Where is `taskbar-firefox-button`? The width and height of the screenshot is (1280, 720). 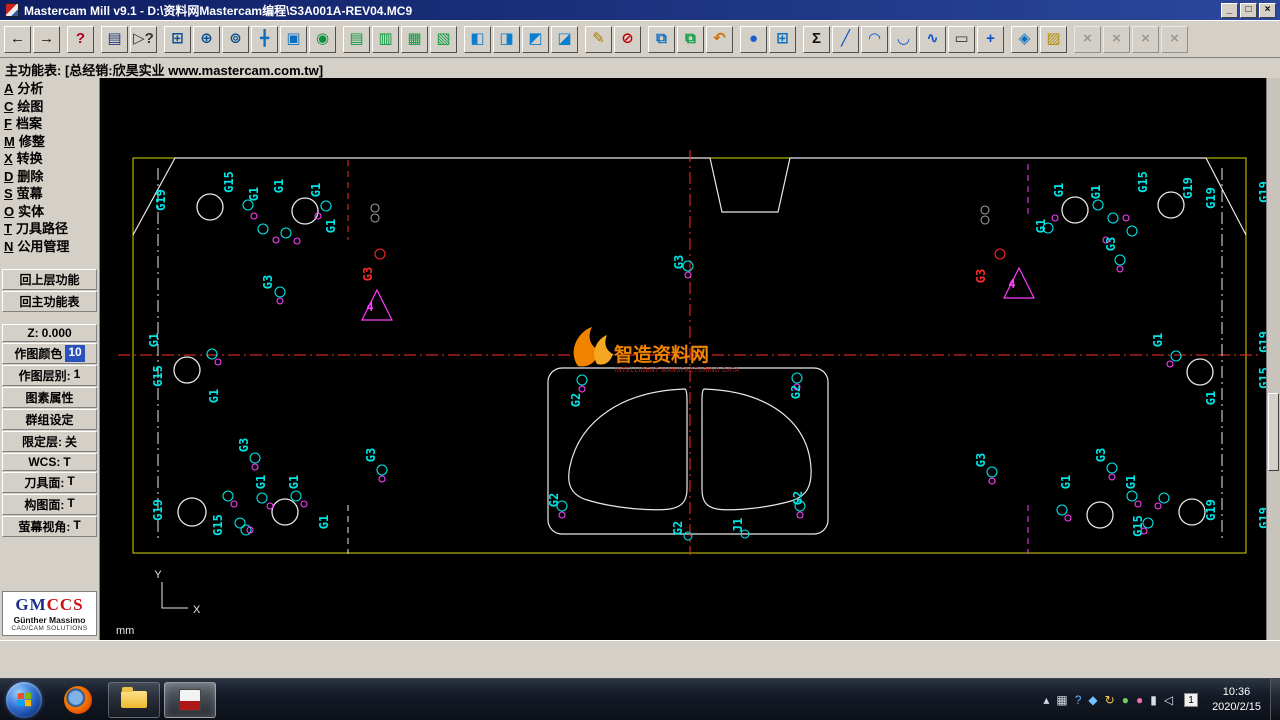 taskbar-firefox-button is located at coordinates (78, 700).